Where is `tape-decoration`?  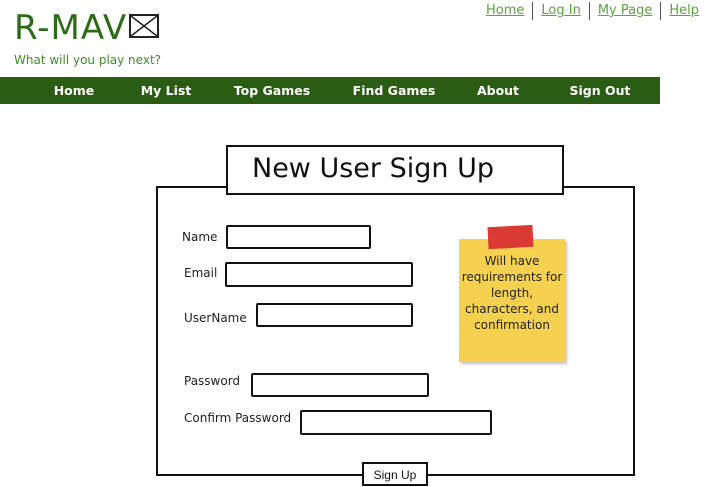 tape-decoration is located at coordinates (510, 237).